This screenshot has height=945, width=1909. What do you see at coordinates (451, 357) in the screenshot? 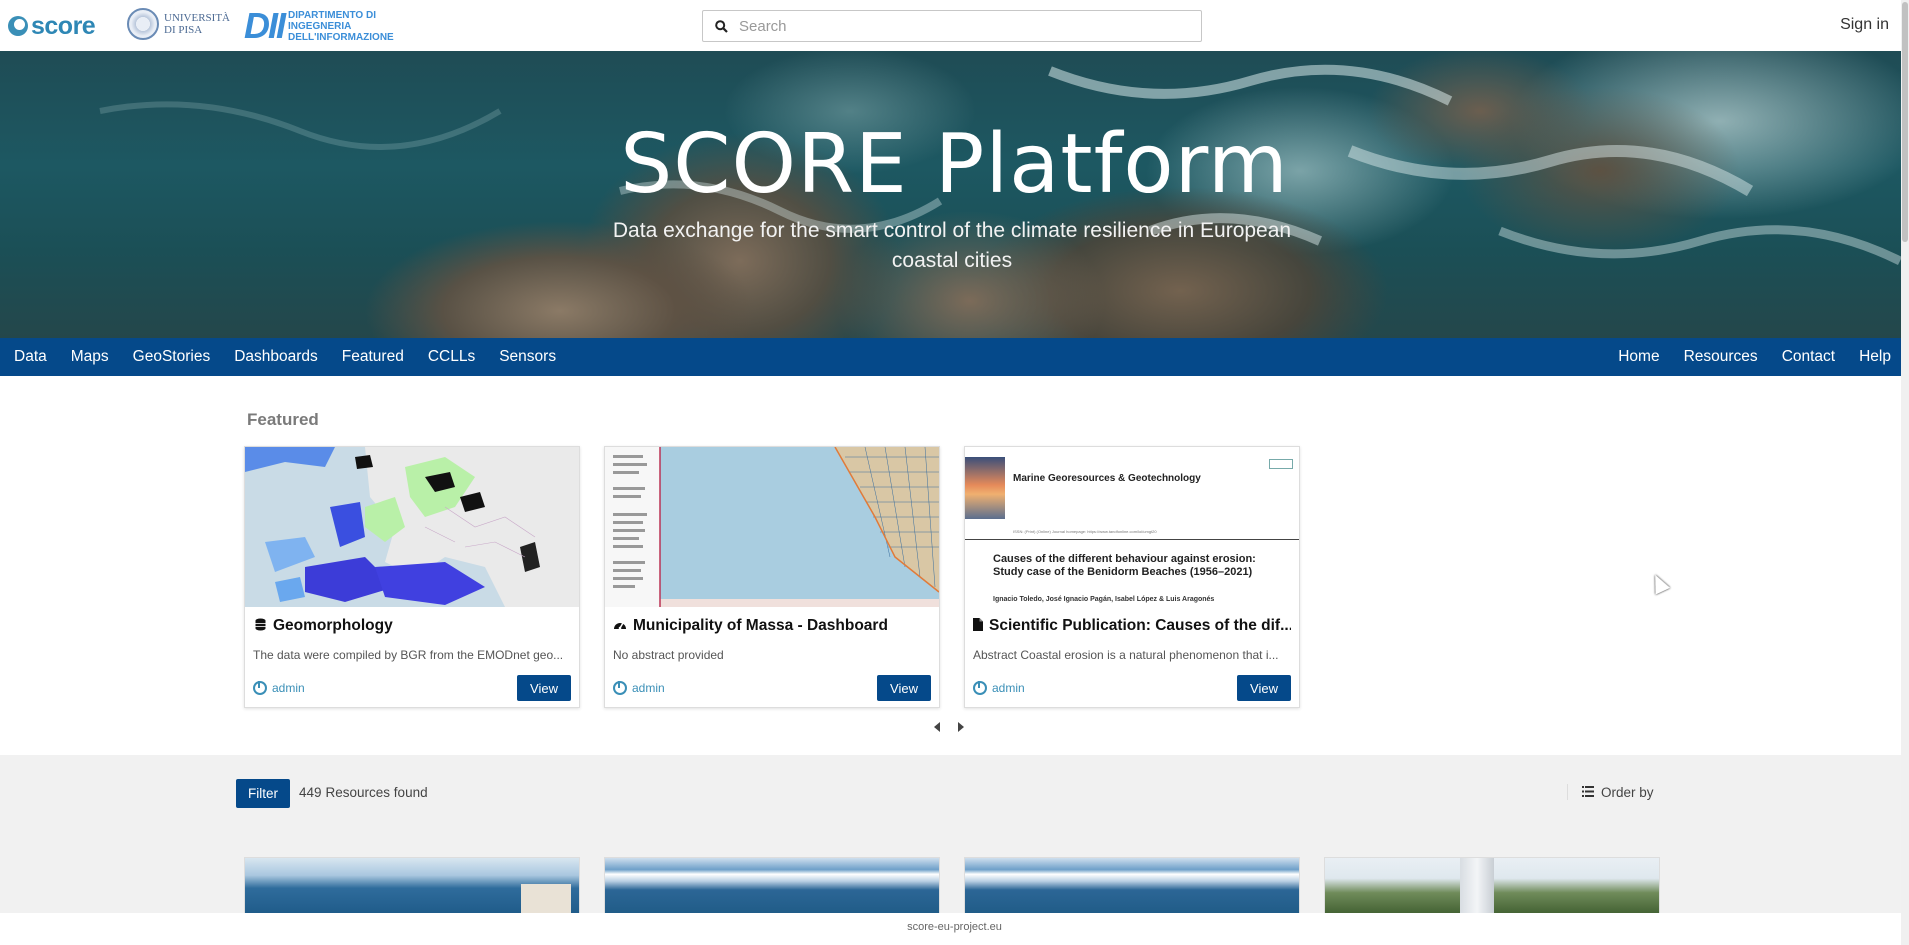
I see `nav-cclls: CCLLs` at bounding box center [451, 357].